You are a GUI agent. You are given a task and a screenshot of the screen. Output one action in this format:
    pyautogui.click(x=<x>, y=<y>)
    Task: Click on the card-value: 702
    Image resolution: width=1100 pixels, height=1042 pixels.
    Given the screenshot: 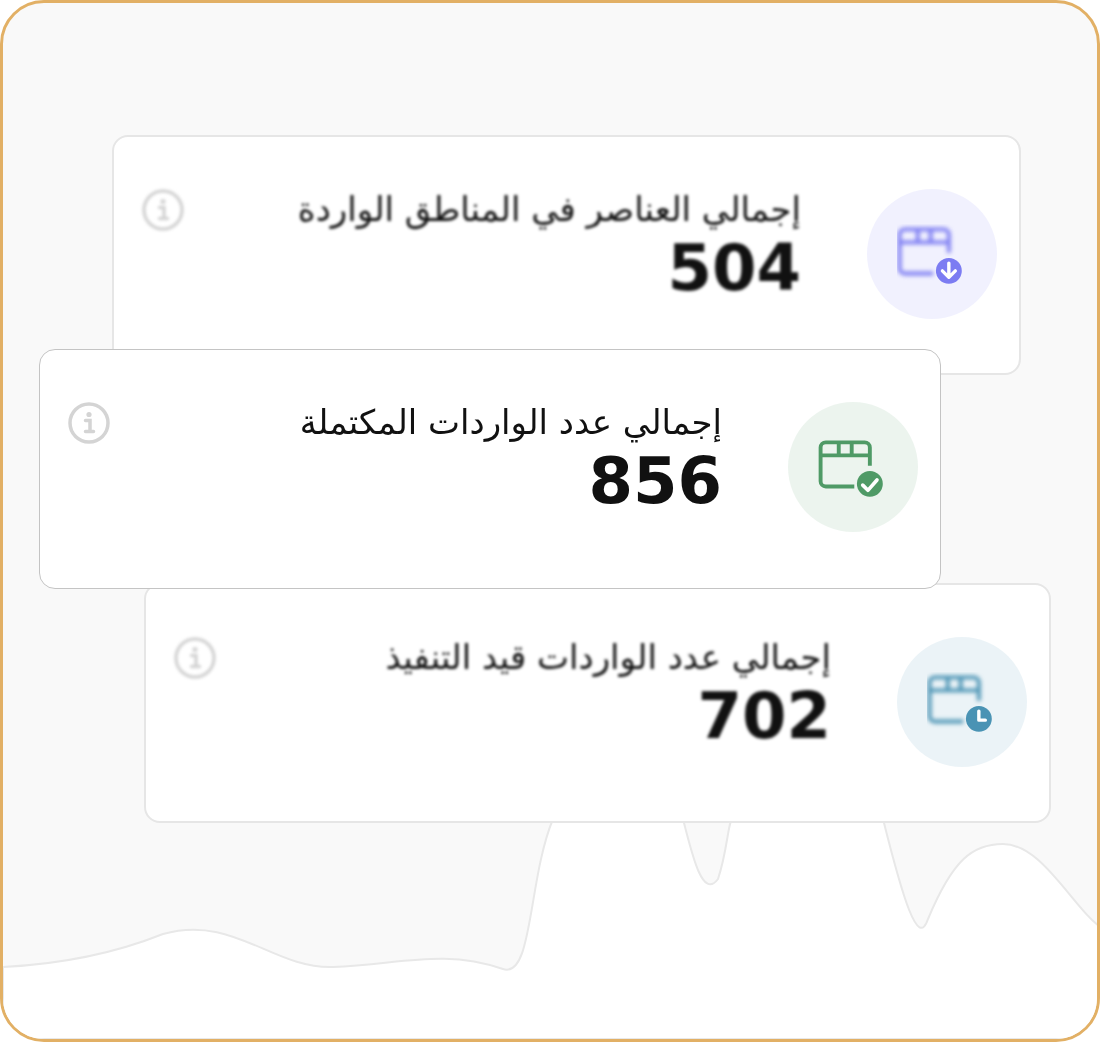 What is the action you would take?
    pyautogui.click(x=764, y=716)
    